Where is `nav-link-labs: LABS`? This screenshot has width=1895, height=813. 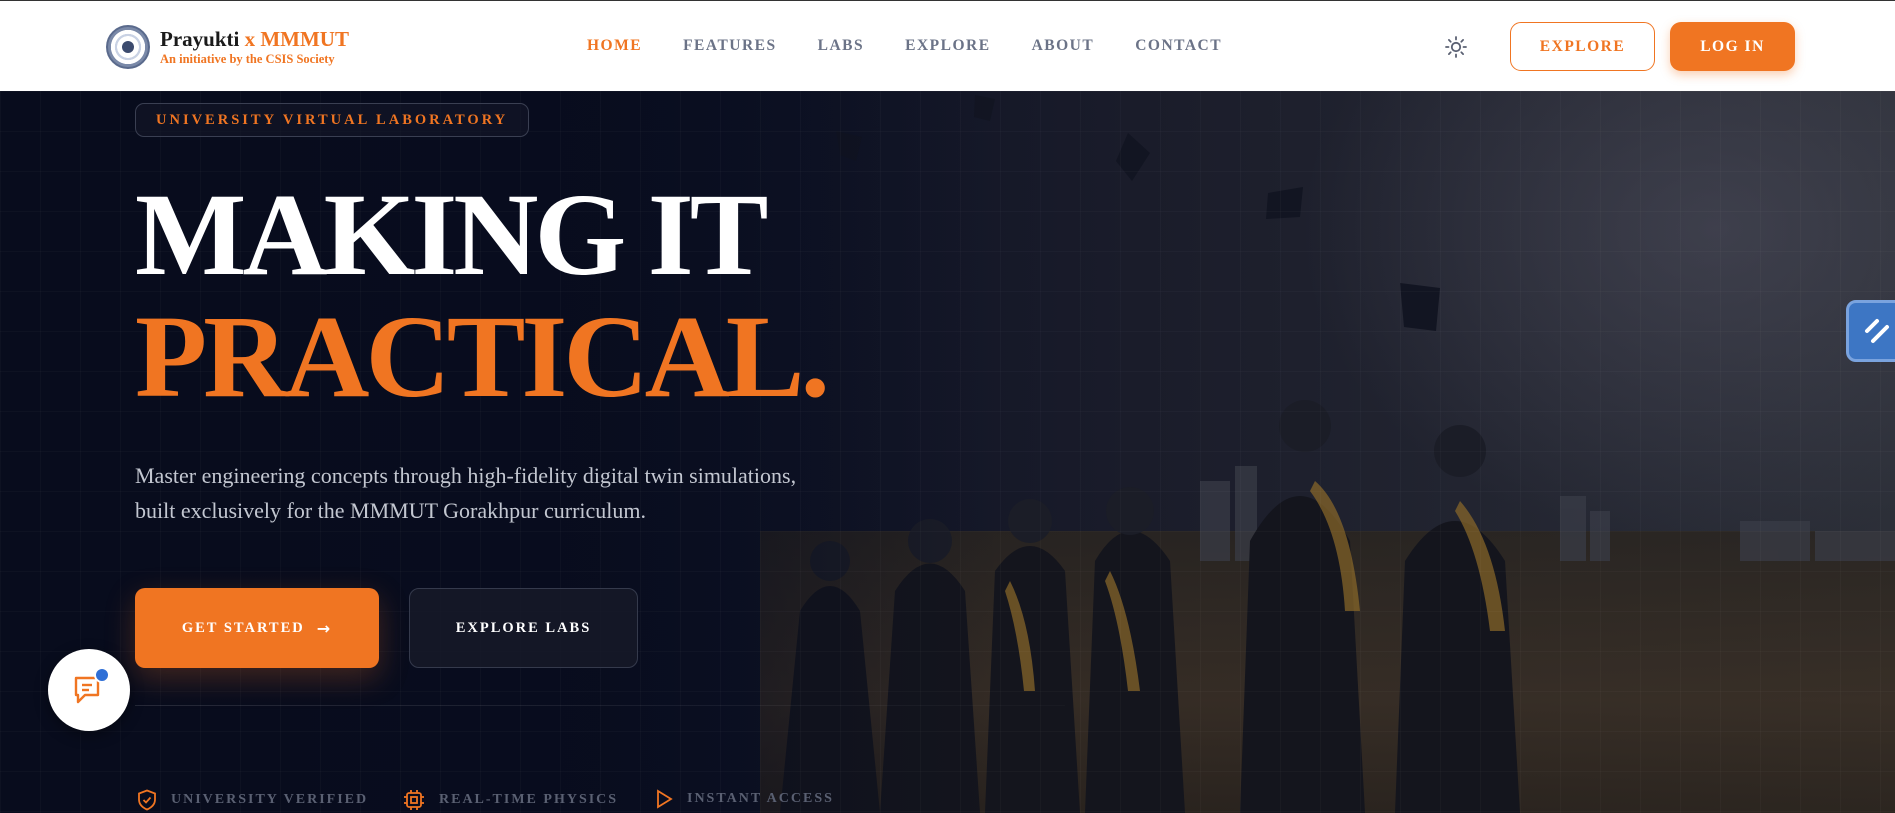 nav-link-labs: LABS is located at coordinates (841, 46).